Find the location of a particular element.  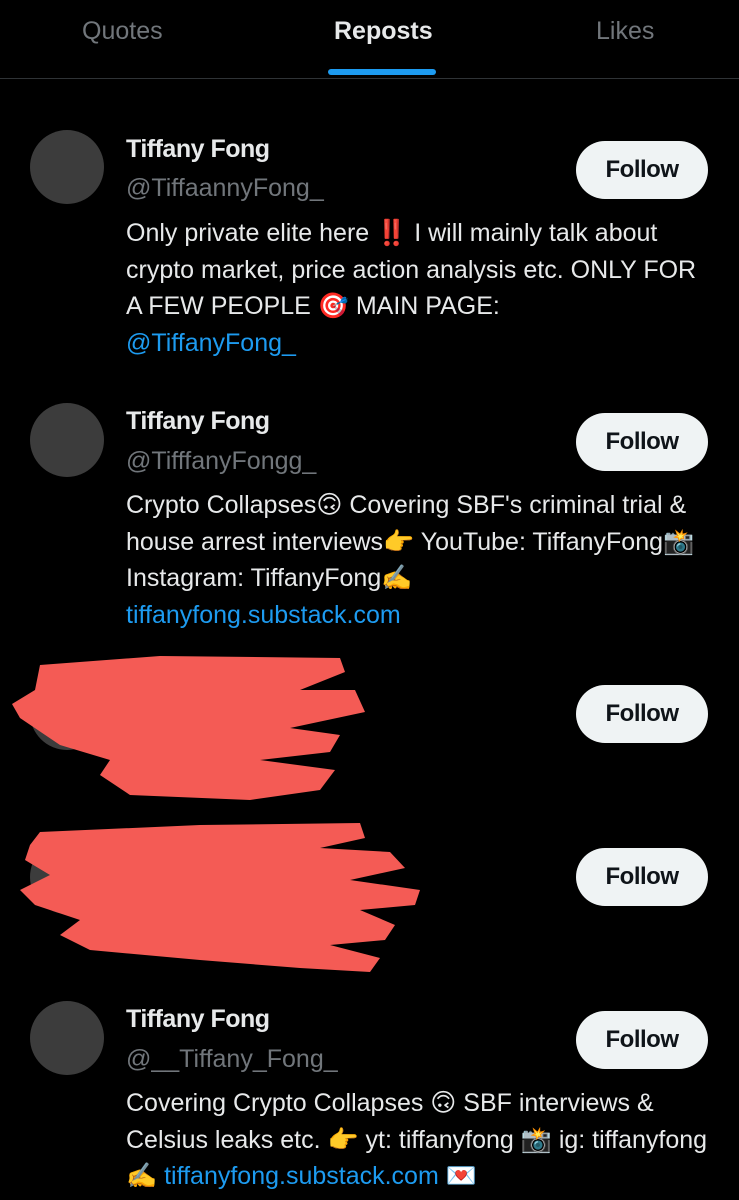

bio-text: Covering Crypto Collapses is located at coordinates (278, 1103).